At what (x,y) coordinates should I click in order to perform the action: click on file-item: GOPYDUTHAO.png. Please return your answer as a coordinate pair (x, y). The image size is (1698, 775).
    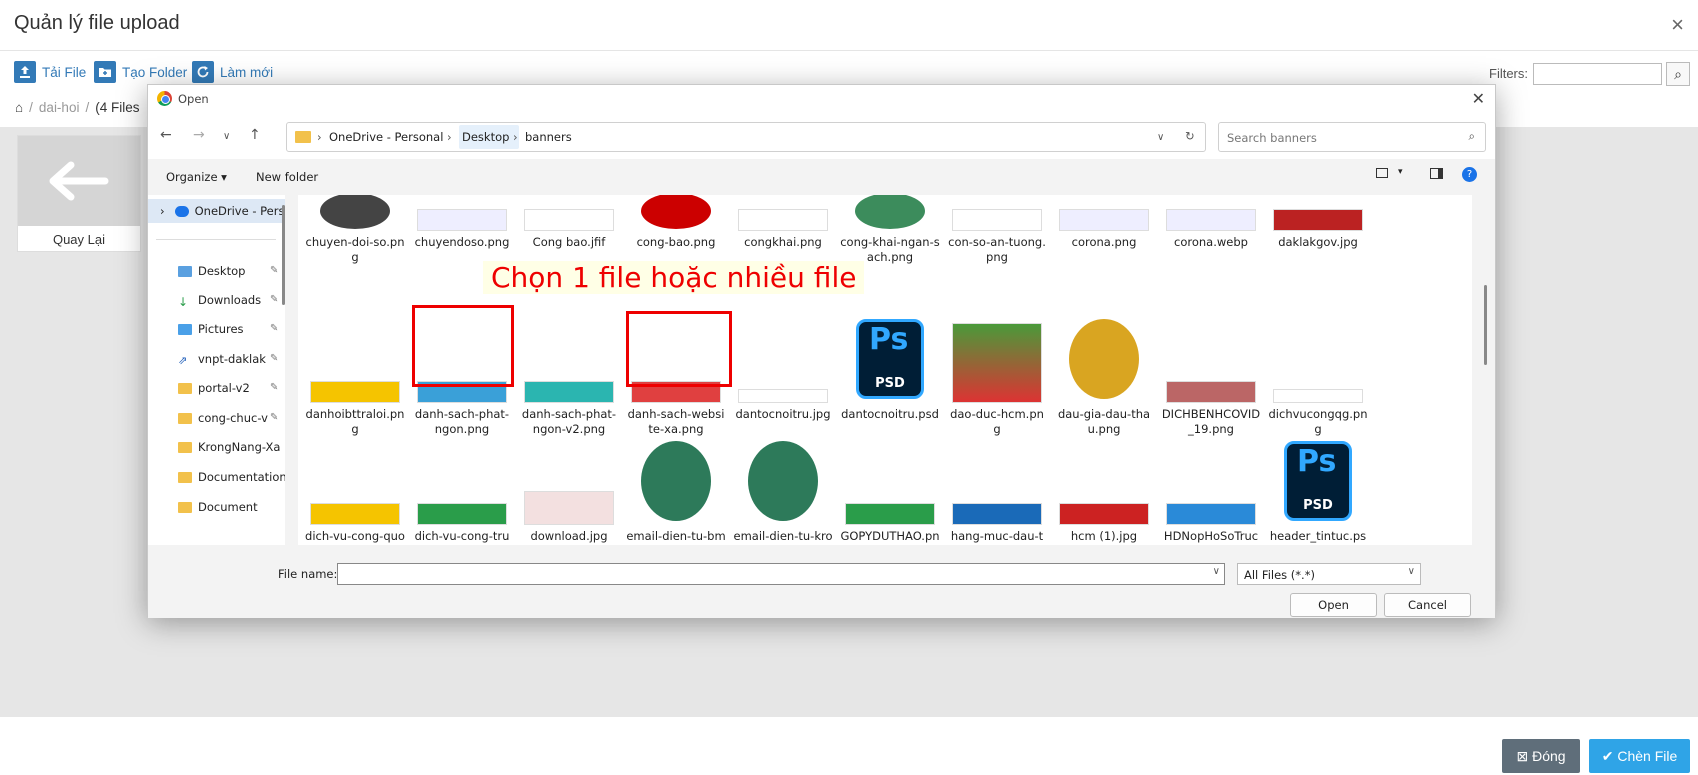
    Looking at the image, I should click on (890, 493).